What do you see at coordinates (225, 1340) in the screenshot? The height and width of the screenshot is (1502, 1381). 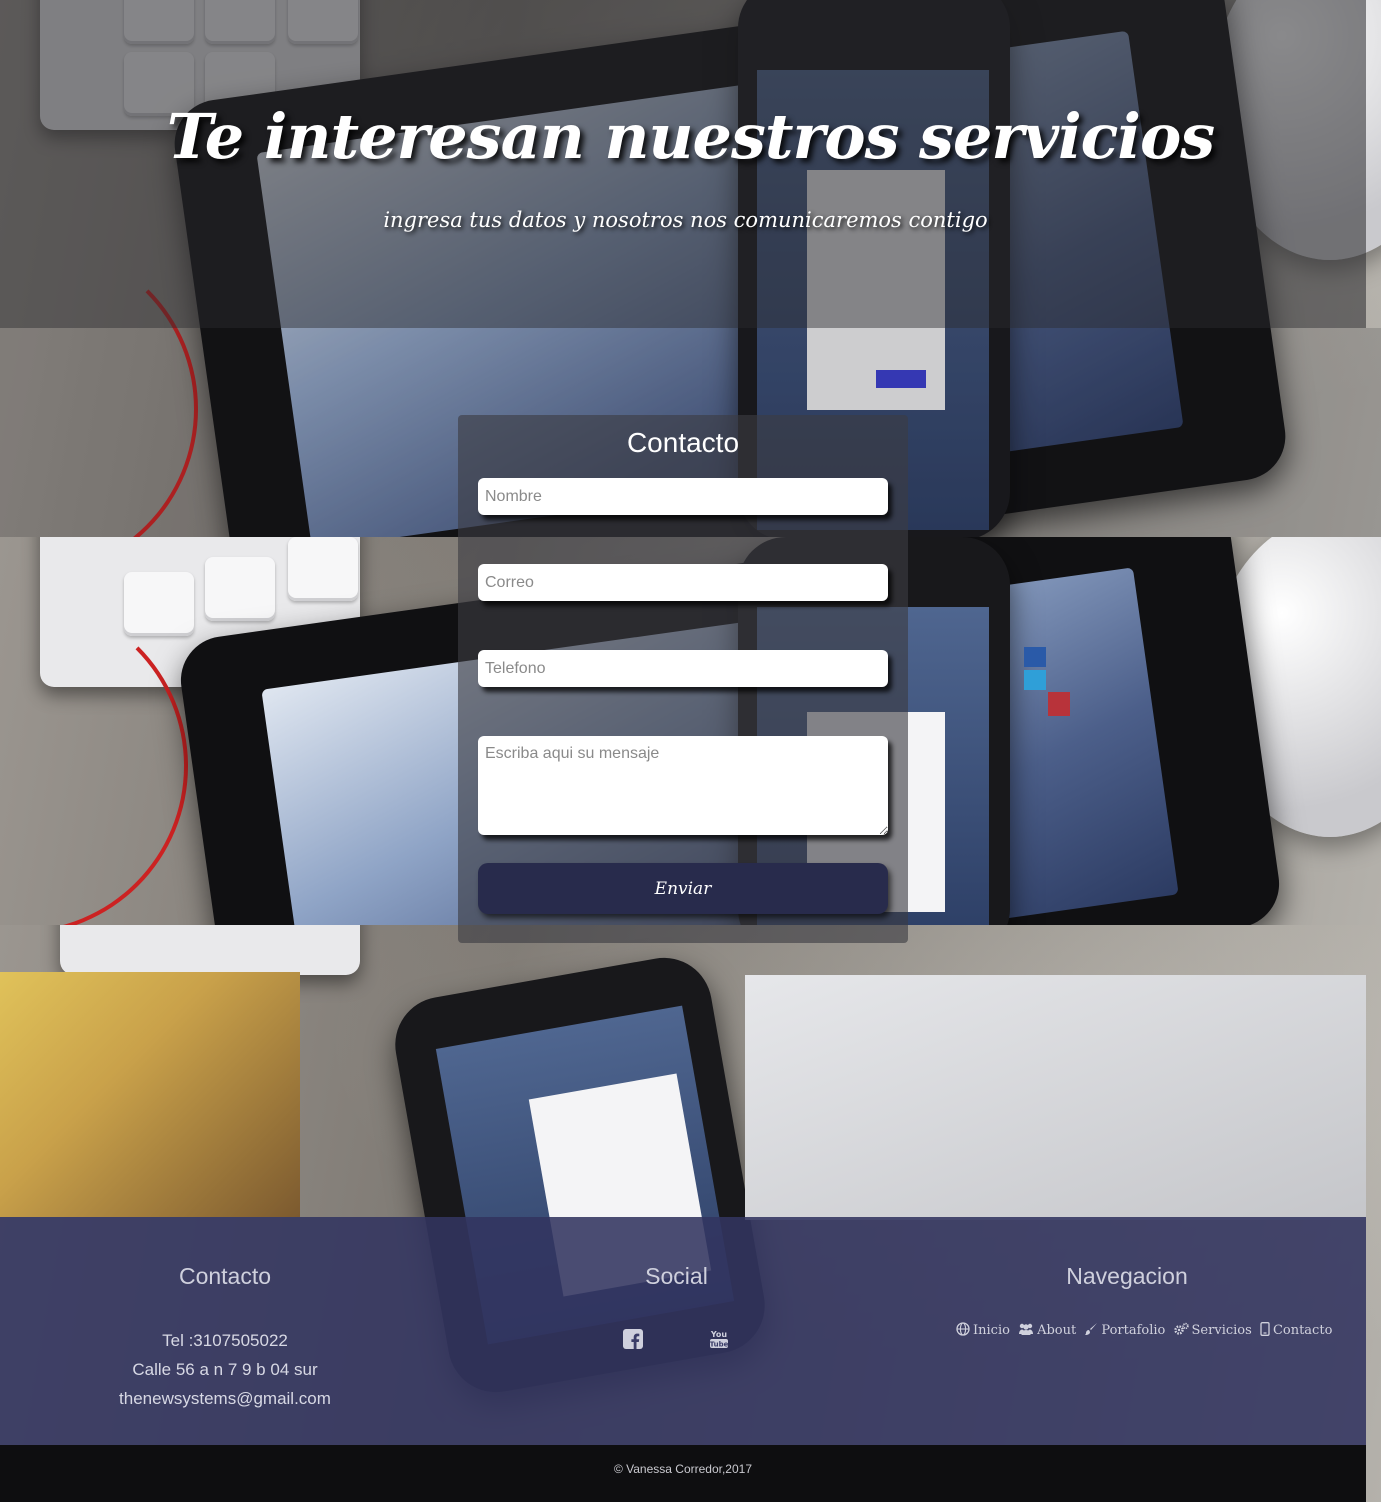 I see `footer-phone: Tel :3107505022` at bounding box center [225, 1340].